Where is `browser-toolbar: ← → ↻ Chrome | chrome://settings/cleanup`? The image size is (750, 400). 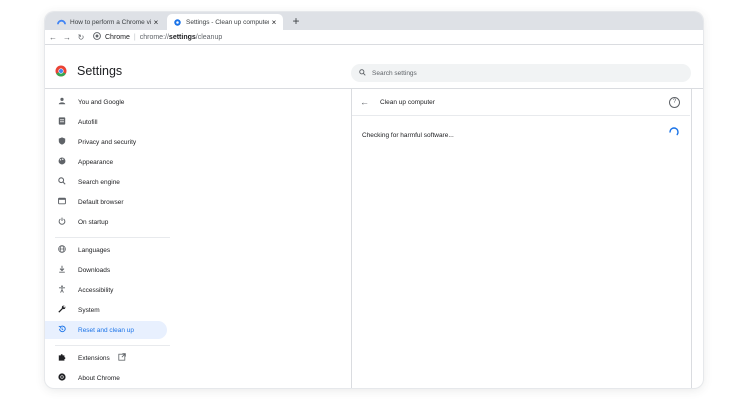 browser-toolbar: ← → ↻ Chrome | chrome://settings/cleanup is located at coordinates (374, 37).